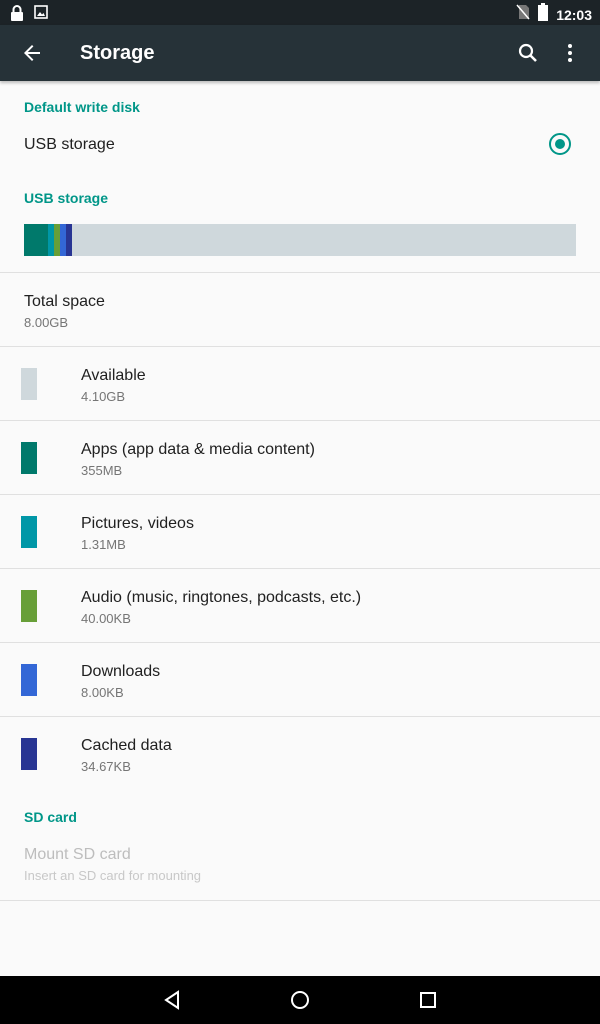  Describe the element at coordinates (560, 144) in the screenshot. I see `usb-storage-radio` at that location.